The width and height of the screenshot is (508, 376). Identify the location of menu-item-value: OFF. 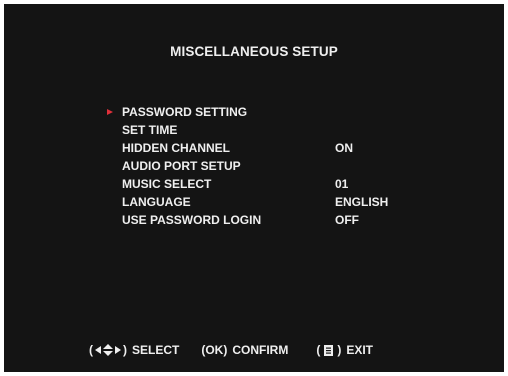
(347, 220).